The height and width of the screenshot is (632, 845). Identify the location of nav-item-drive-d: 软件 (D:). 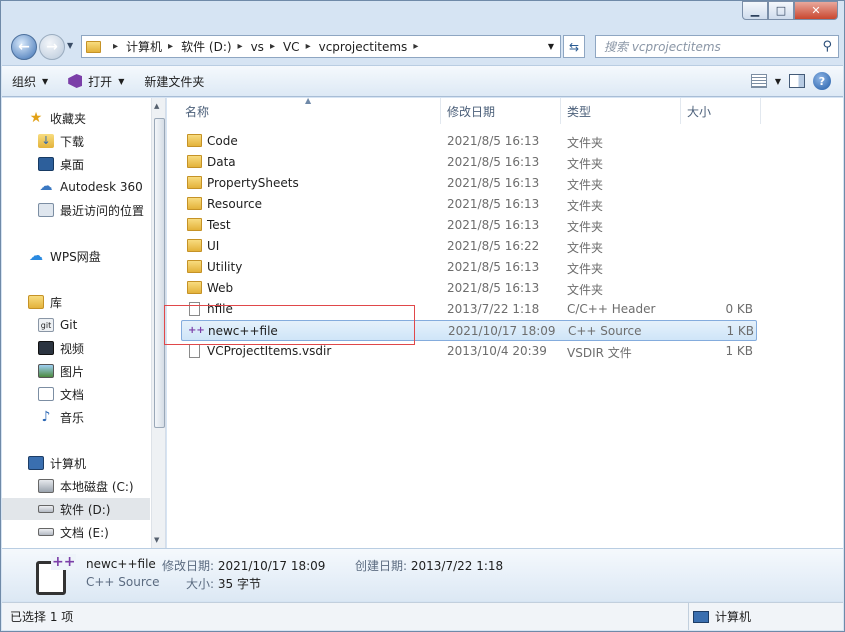
(76, 509).